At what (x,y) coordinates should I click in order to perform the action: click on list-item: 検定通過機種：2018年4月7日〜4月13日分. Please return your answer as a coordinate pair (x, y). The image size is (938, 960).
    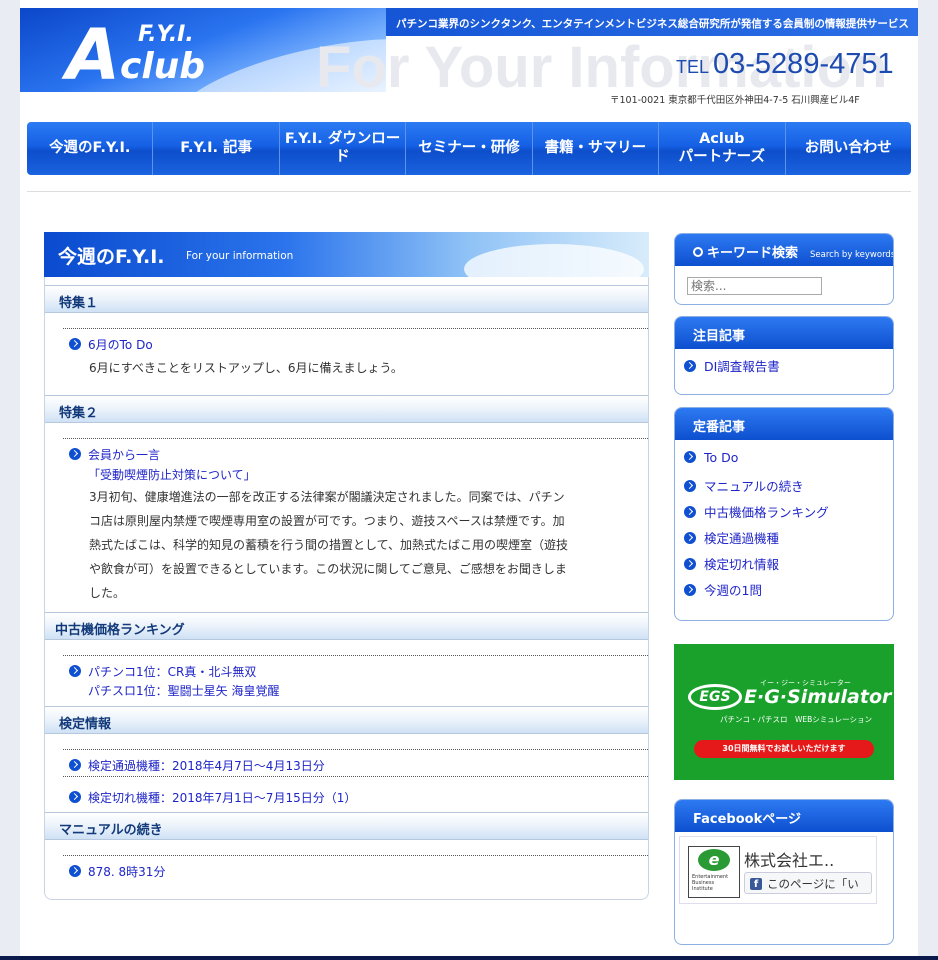
    Looking at the image, I should click on (197, 765).